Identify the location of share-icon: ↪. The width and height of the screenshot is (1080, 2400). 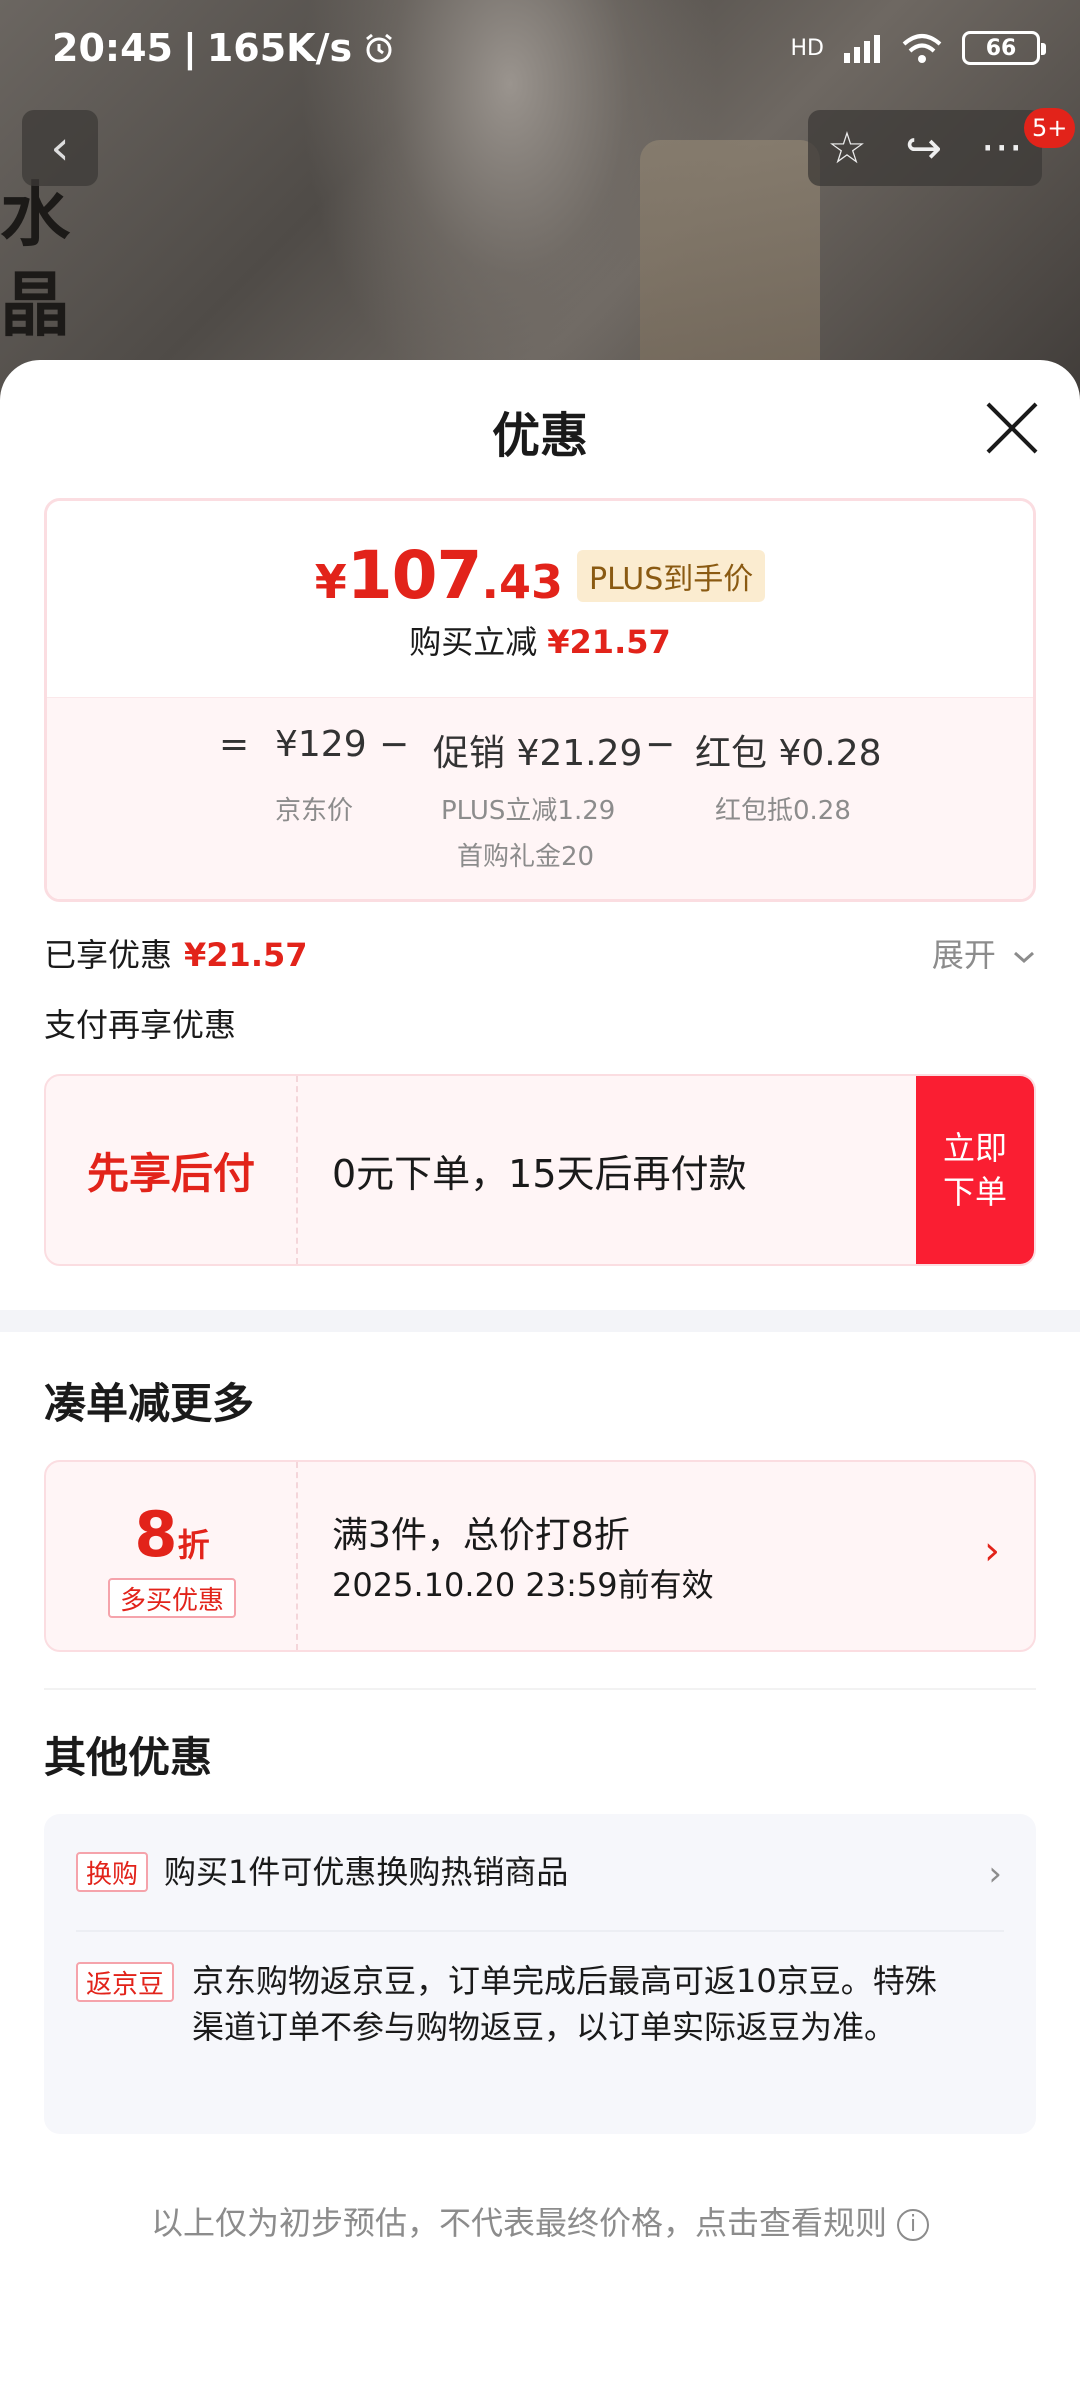
(923, 148).